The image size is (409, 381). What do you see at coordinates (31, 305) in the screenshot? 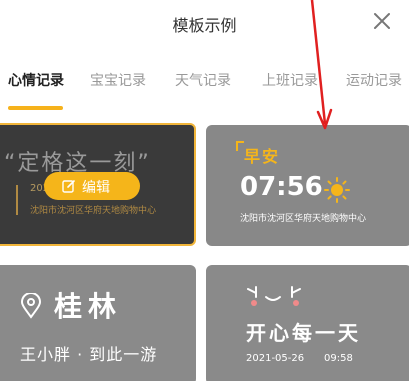
I see `location-pin-icon` at bounding box center [31, 305].